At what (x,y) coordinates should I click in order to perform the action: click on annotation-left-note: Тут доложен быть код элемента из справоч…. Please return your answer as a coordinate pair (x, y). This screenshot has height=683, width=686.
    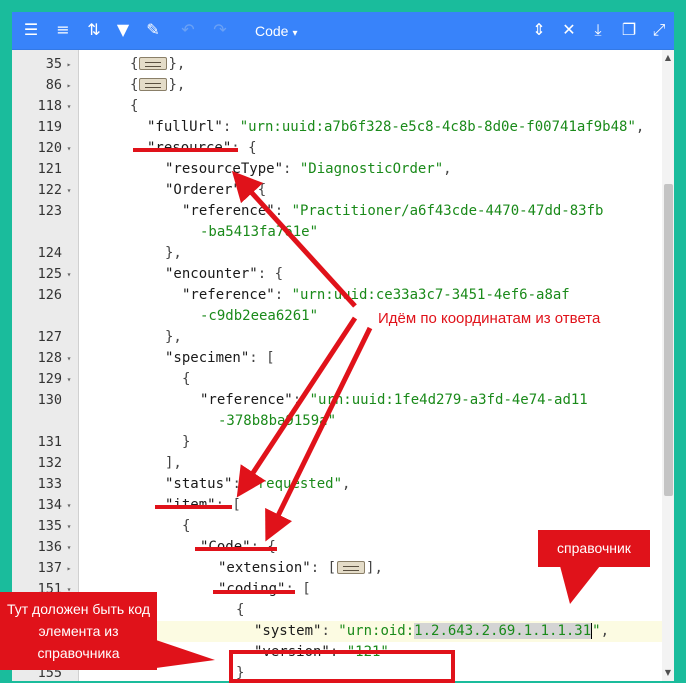
    Looking at the image, I should click on (78, 631).